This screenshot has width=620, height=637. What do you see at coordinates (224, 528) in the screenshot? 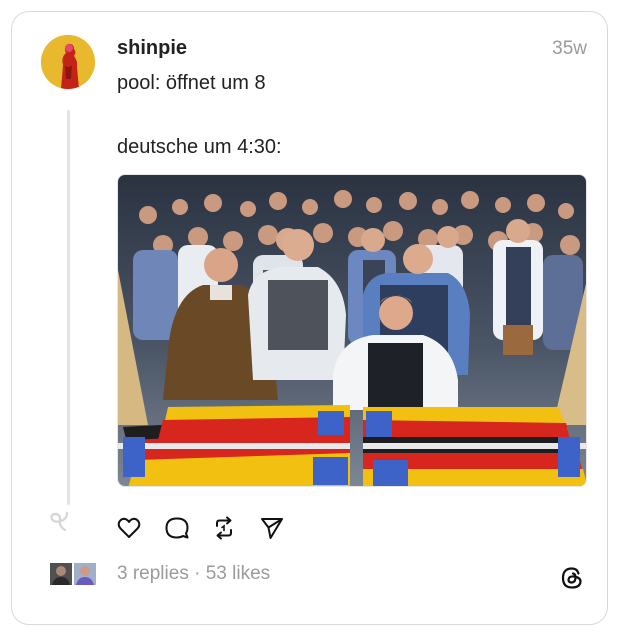
I see `repost-icon` at bounding box center [224, 528].